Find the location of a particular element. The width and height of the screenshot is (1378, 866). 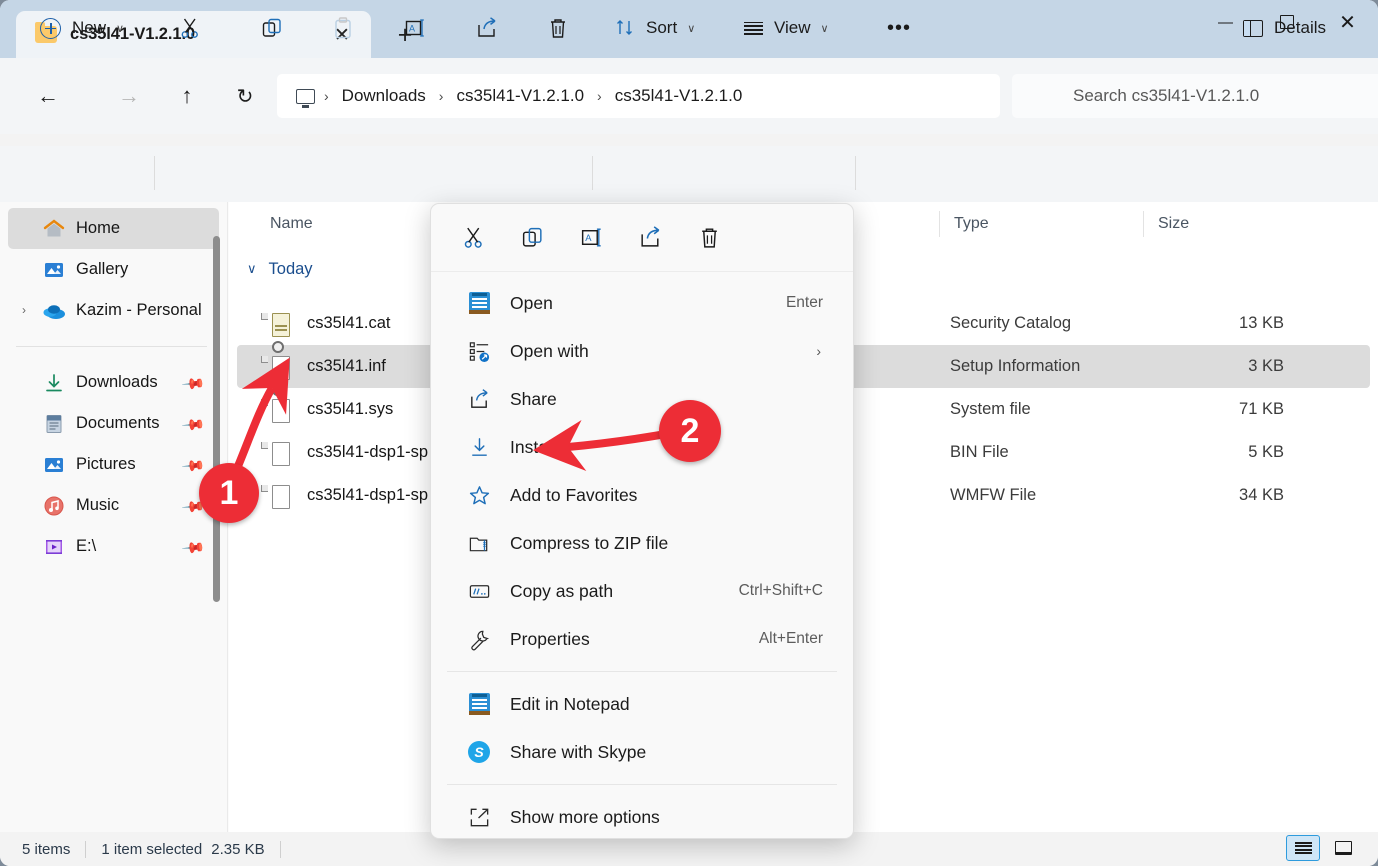

context-menu-divider is located at coordinates (642, 784).